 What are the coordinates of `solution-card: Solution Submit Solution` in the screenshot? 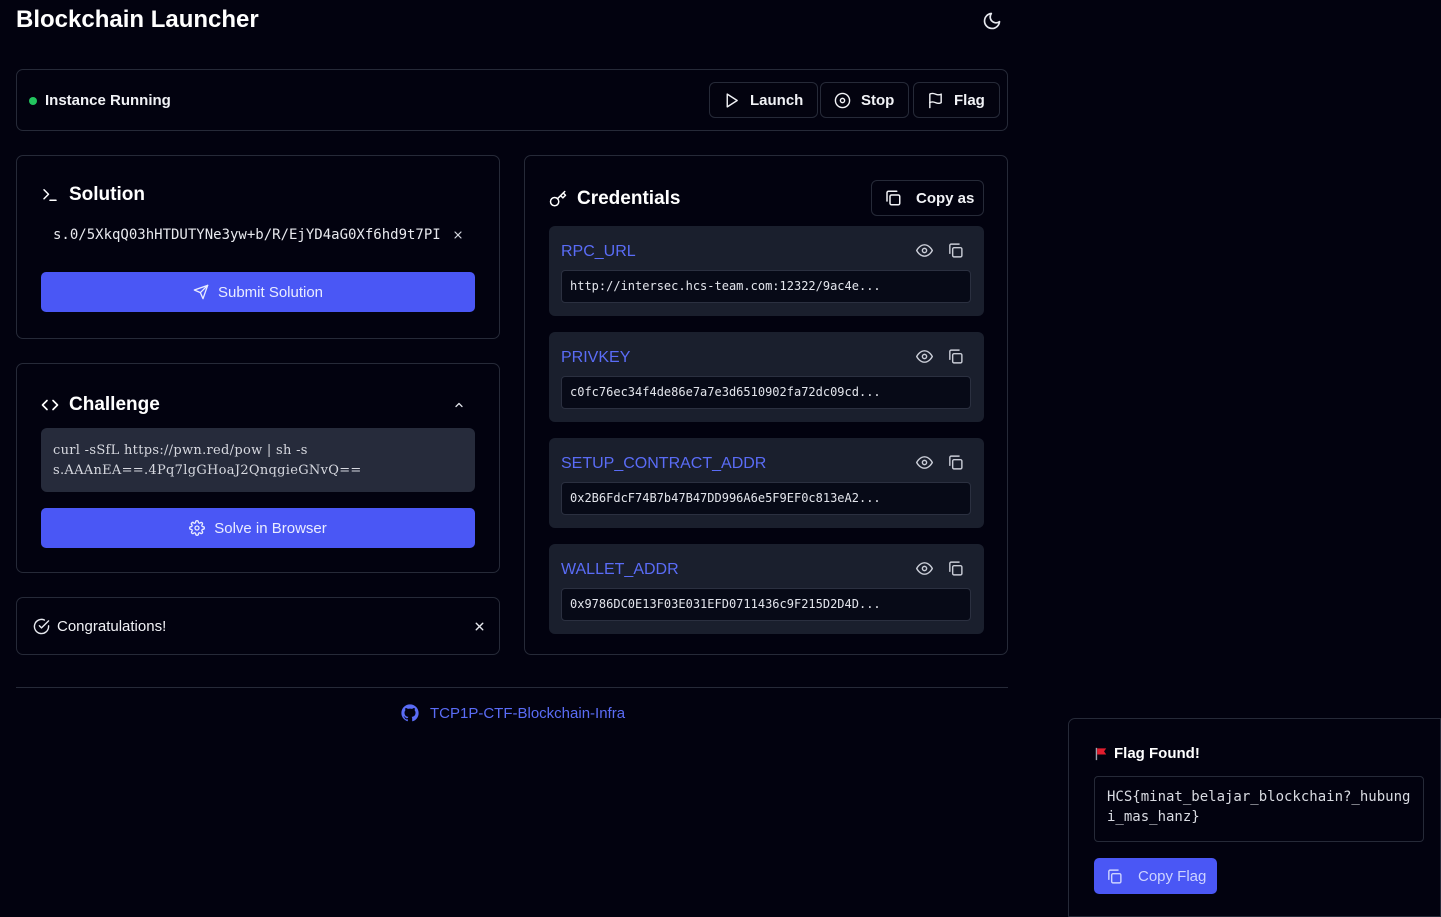 It's located at (258, 247).